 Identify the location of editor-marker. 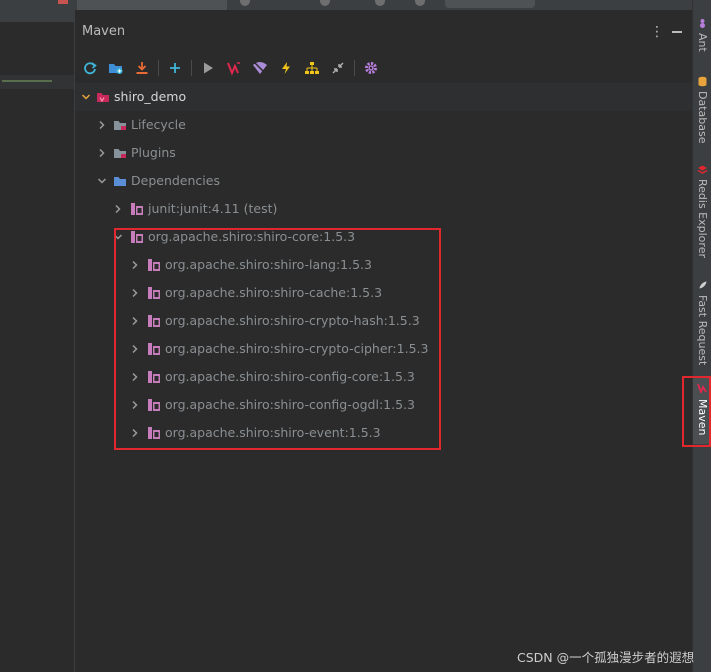
(63, 2).